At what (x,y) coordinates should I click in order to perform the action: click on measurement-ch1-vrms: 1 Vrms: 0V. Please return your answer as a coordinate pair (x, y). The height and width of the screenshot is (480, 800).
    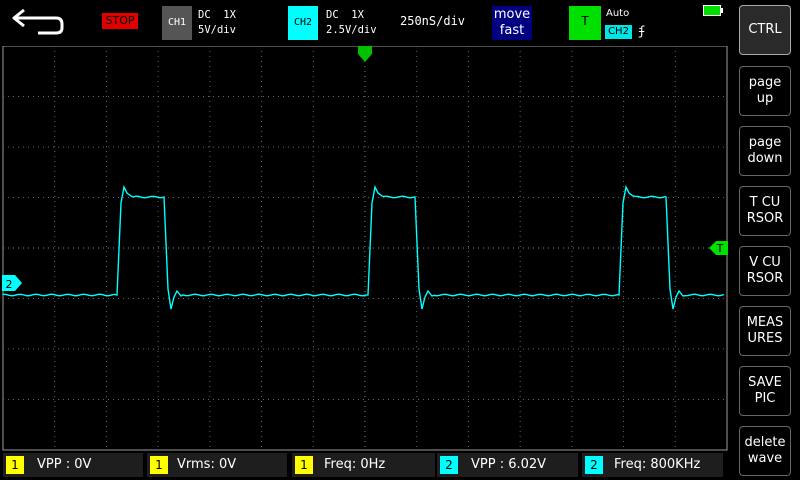
    Looking at the image, I should click on (217, 465).